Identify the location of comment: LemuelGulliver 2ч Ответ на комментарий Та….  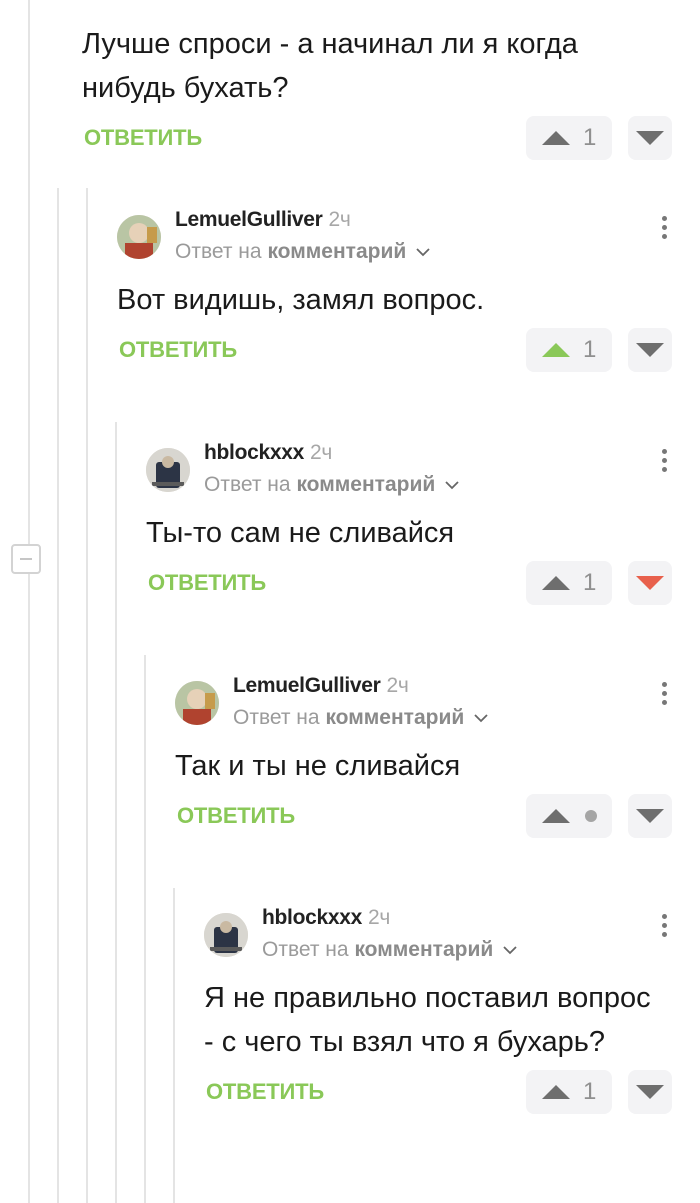
(437, 751).